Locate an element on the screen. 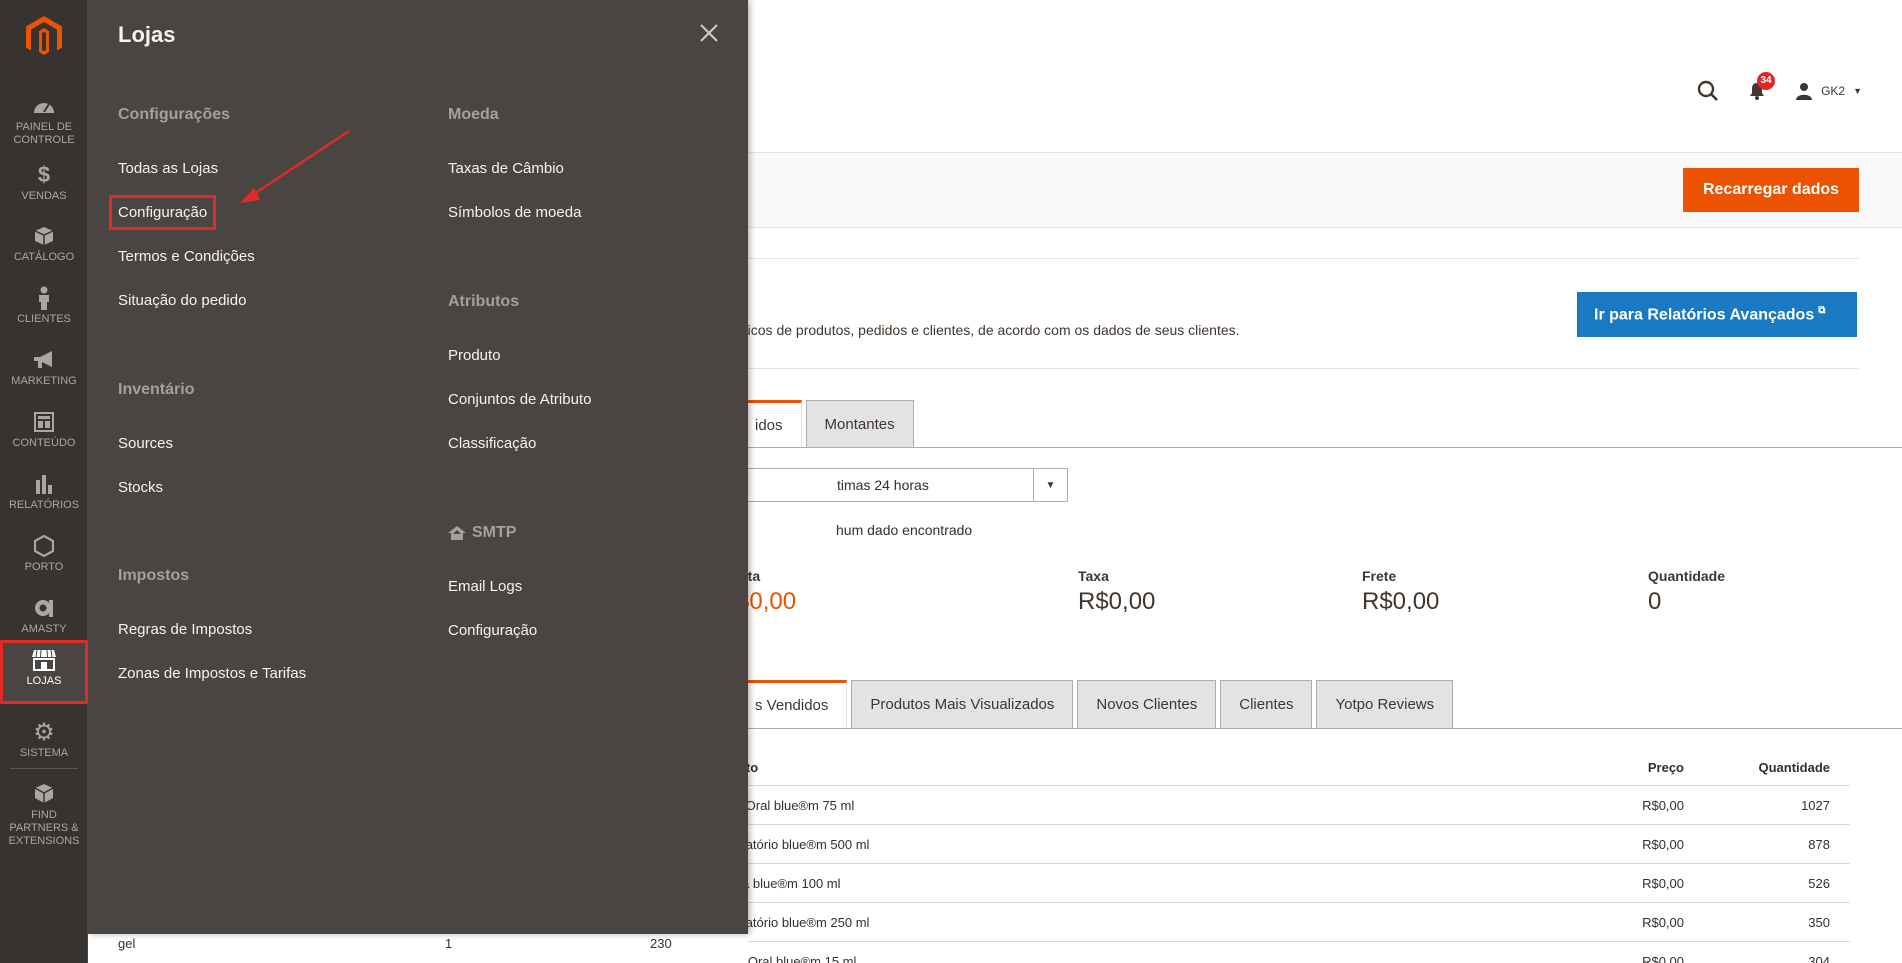  sidebar-item-relatorios: RELATÓRIOS is located at coordinates (44, 495).